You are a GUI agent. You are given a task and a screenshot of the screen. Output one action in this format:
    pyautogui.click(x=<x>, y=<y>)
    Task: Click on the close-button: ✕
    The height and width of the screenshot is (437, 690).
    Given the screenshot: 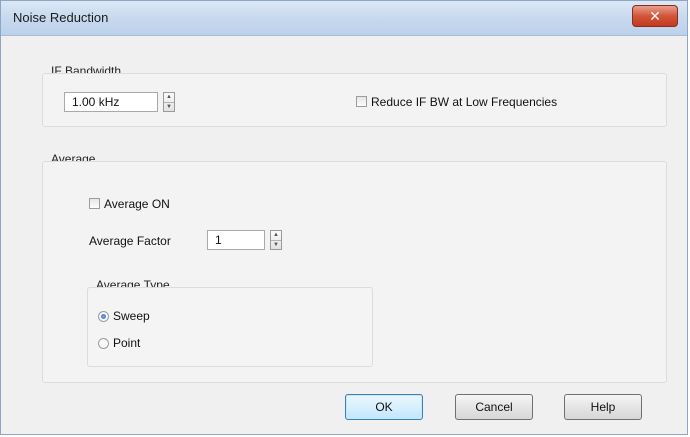 What is the action you would take?
    pyautogui.click(x=655, y=16)
    